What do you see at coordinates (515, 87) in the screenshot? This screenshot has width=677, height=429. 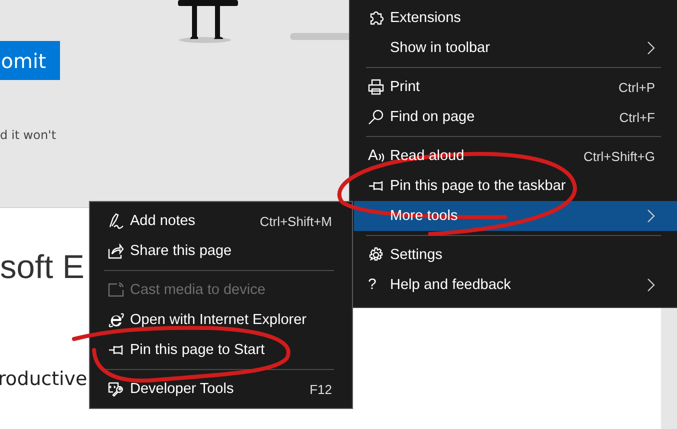 I see `menu-item: Print Ctrl+P` at bounding box center [515, 87].